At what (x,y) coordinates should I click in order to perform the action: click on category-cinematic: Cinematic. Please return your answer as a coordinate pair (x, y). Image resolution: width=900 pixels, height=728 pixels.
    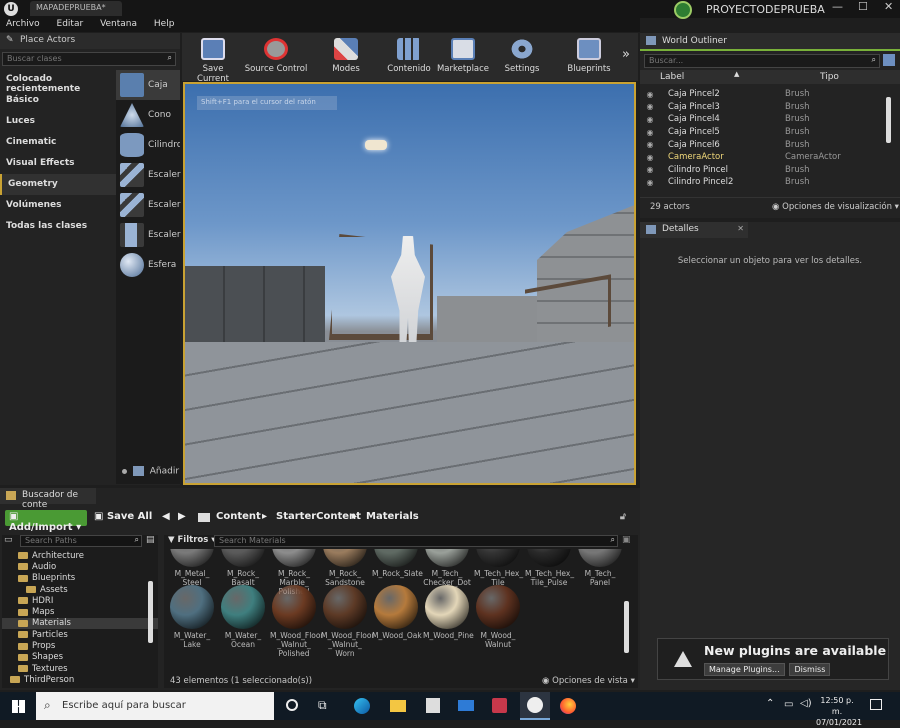
    Looking at the image, I should click on (58, 142).